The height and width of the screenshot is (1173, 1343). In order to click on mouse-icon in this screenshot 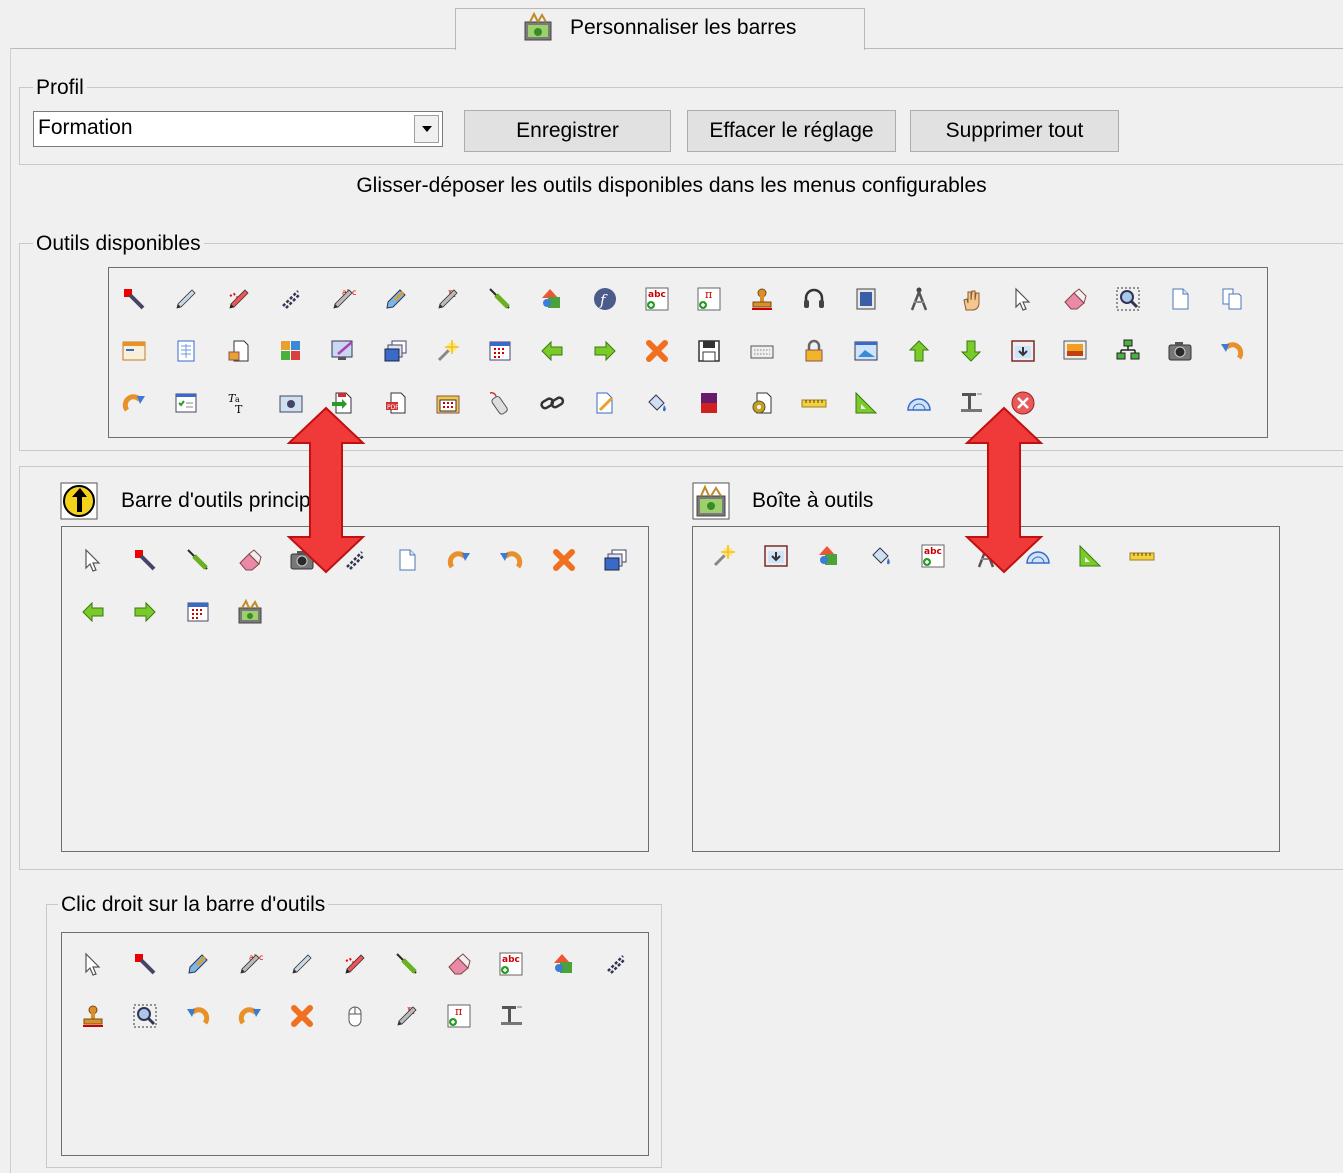, I will do `click(355, 1016)`.